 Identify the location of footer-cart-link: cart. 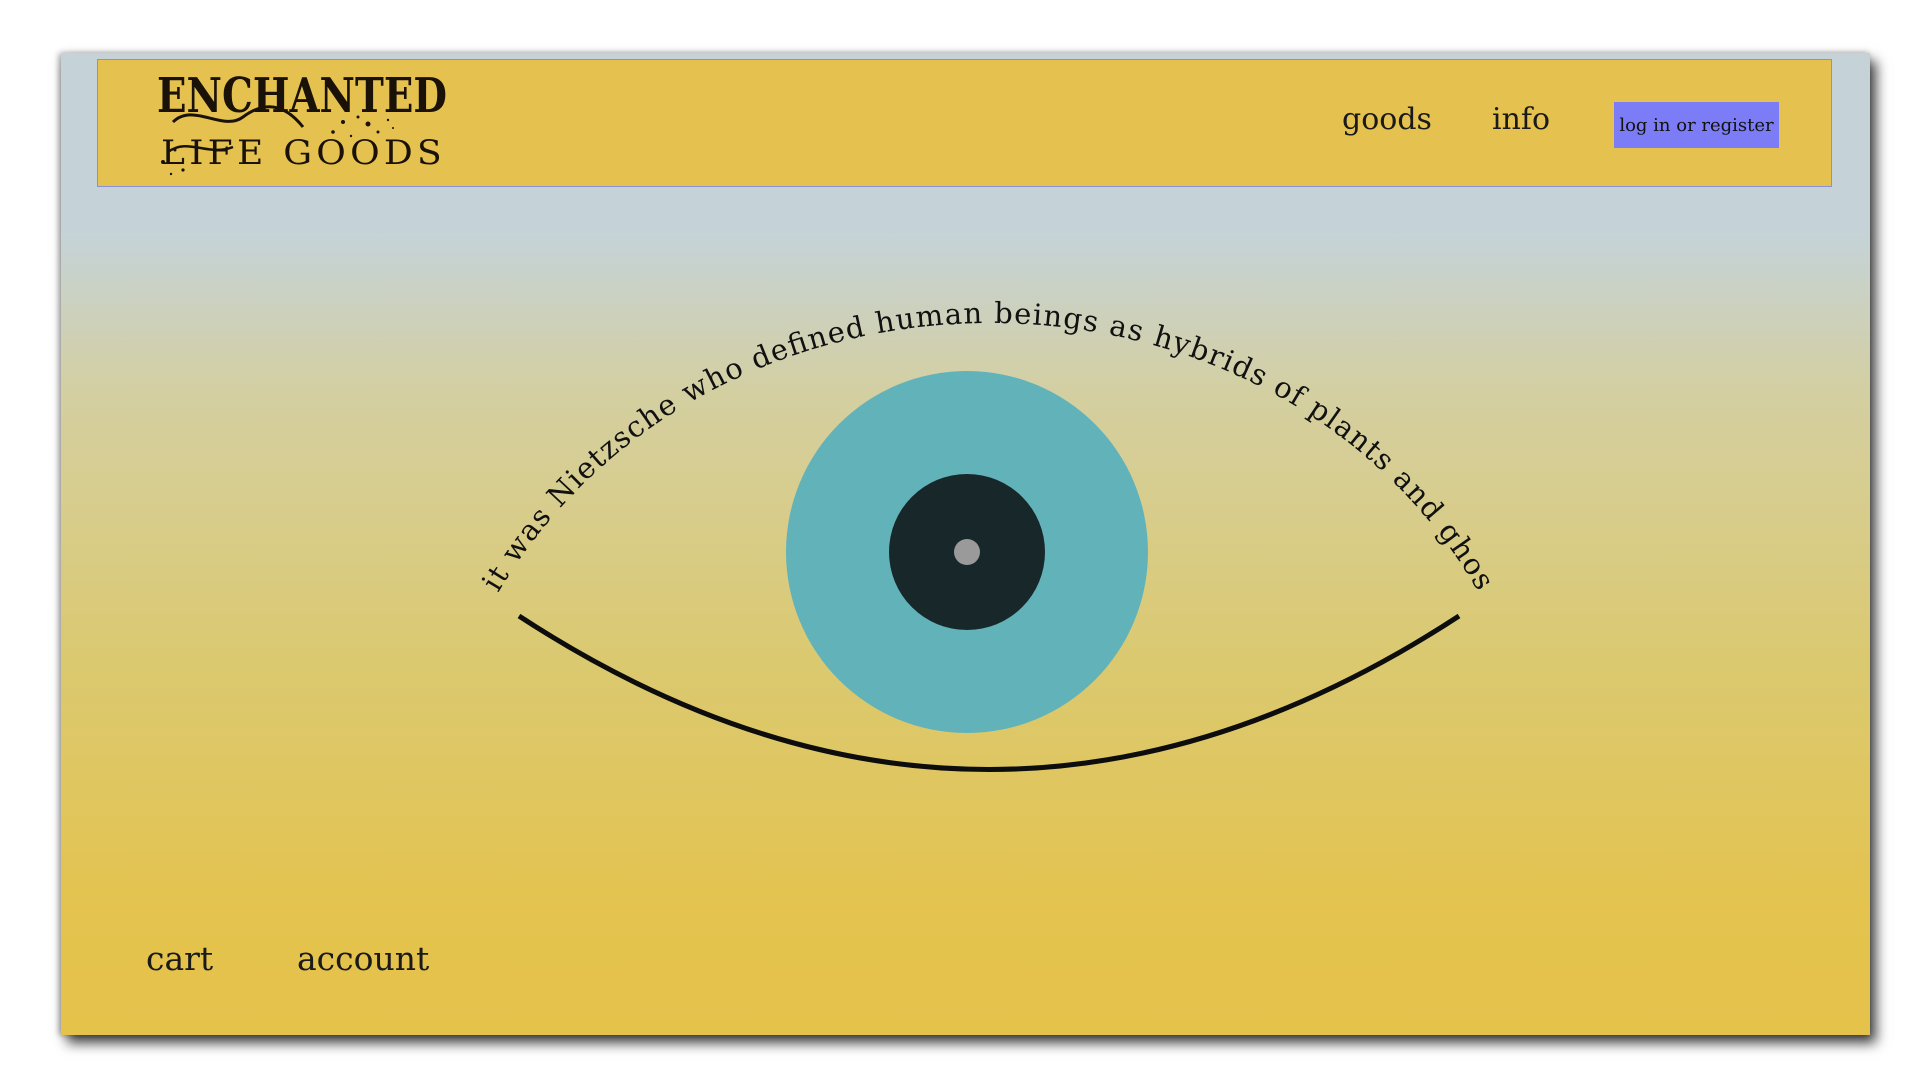
(179, 958).